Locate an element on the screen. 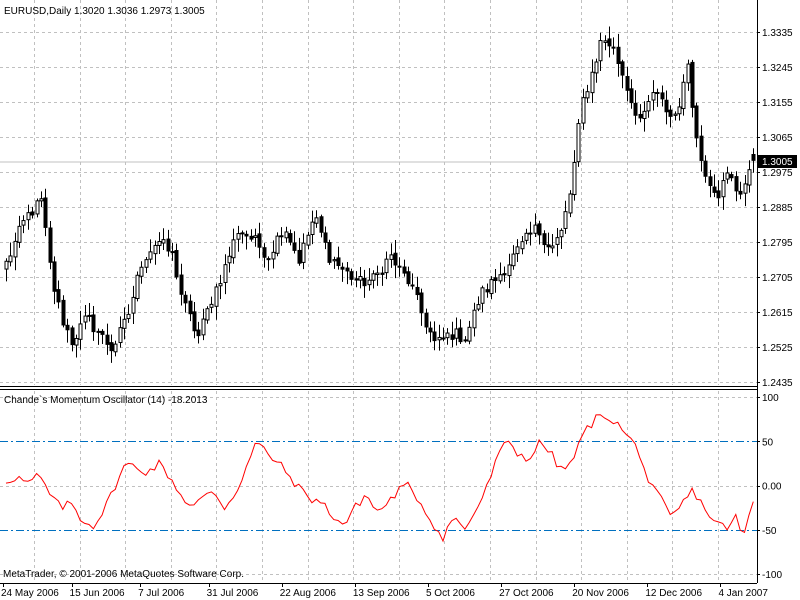  price-tick-label: 1.2795 is located at coordinates (777, 243).